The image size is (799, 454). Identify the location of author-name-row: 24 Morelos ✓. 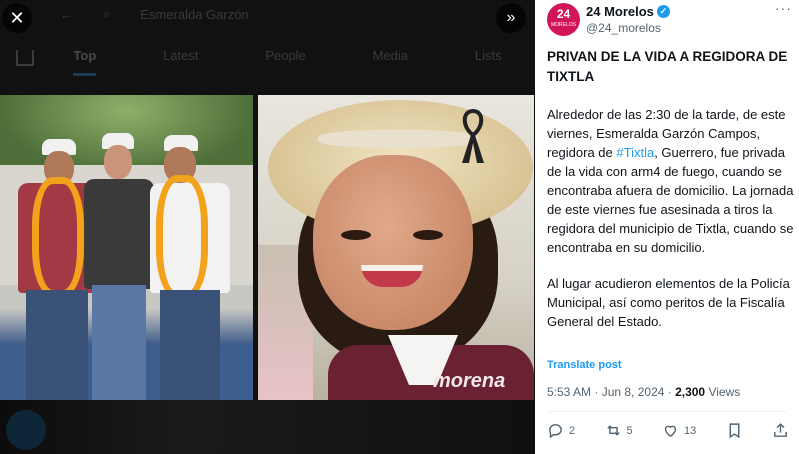
(628, 11).